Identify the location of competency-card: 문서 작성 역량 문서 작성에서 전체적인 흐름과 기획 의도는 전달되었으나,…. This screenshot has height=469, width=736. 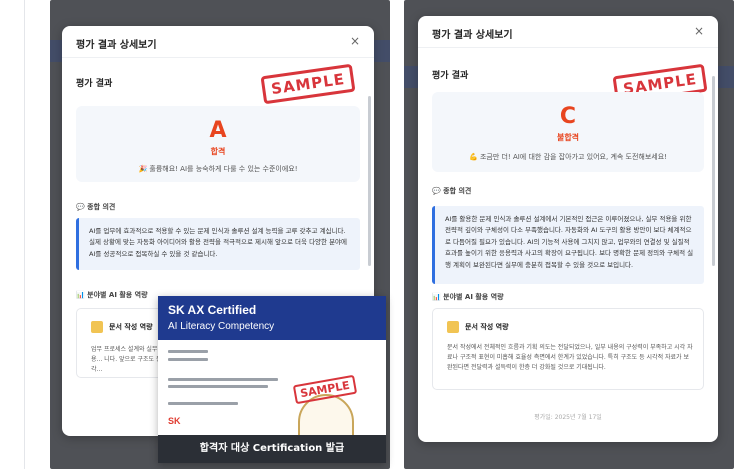
(568, 349).